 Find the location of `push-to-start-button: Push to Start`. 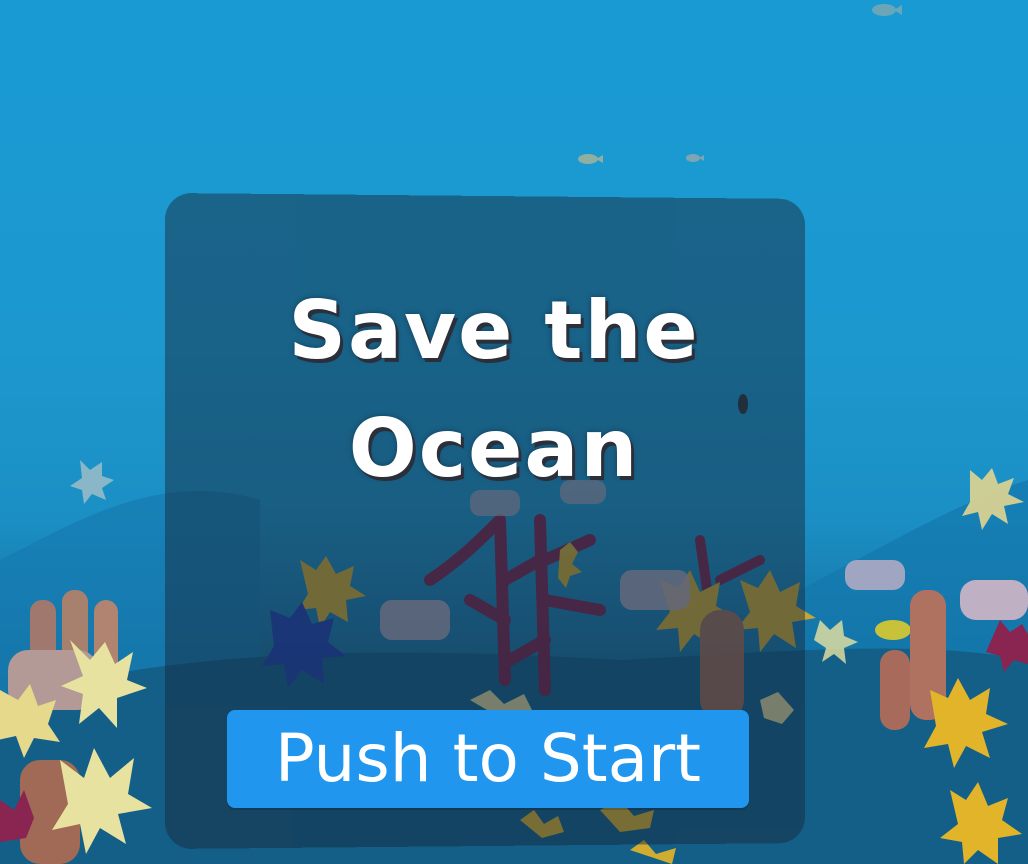

push-to-start-button: Push to Start is located at coordinates (488, 759).